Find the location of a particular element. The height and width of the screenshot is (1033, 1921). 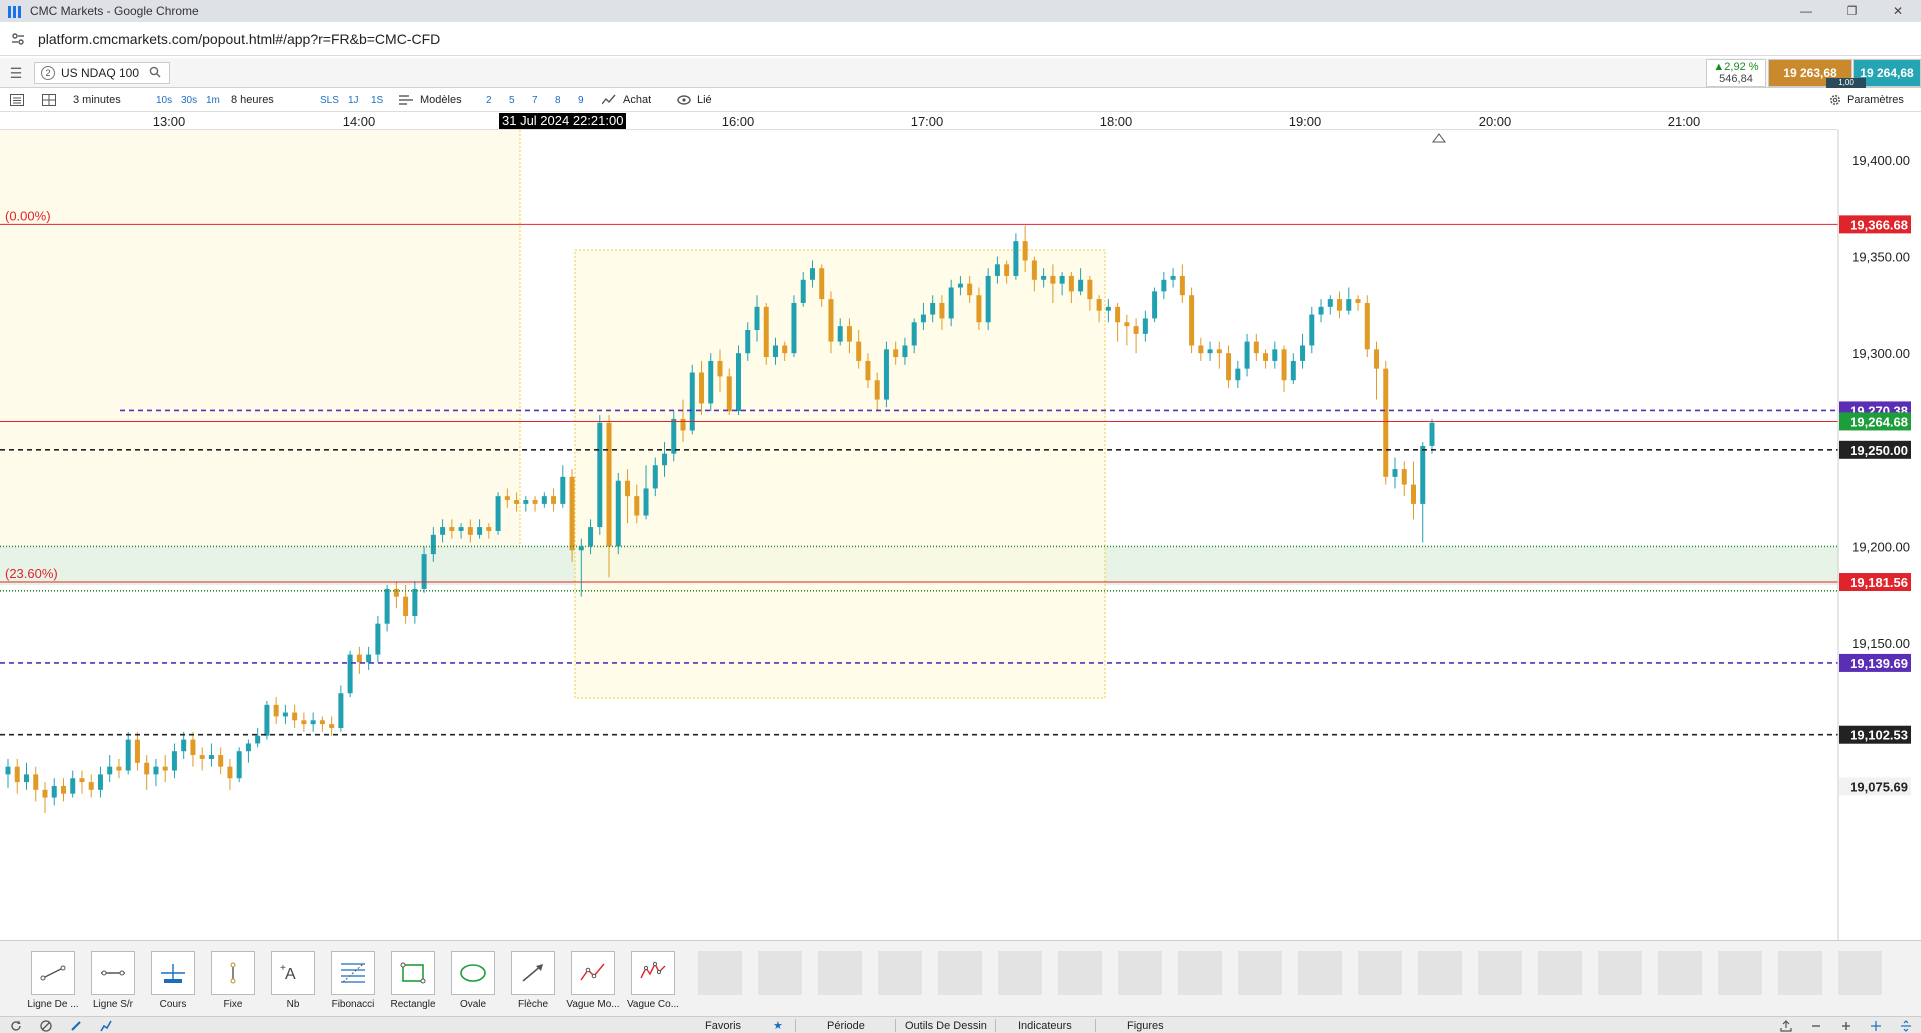

time-tick: 16:00 is located at coordinates (738, 121).